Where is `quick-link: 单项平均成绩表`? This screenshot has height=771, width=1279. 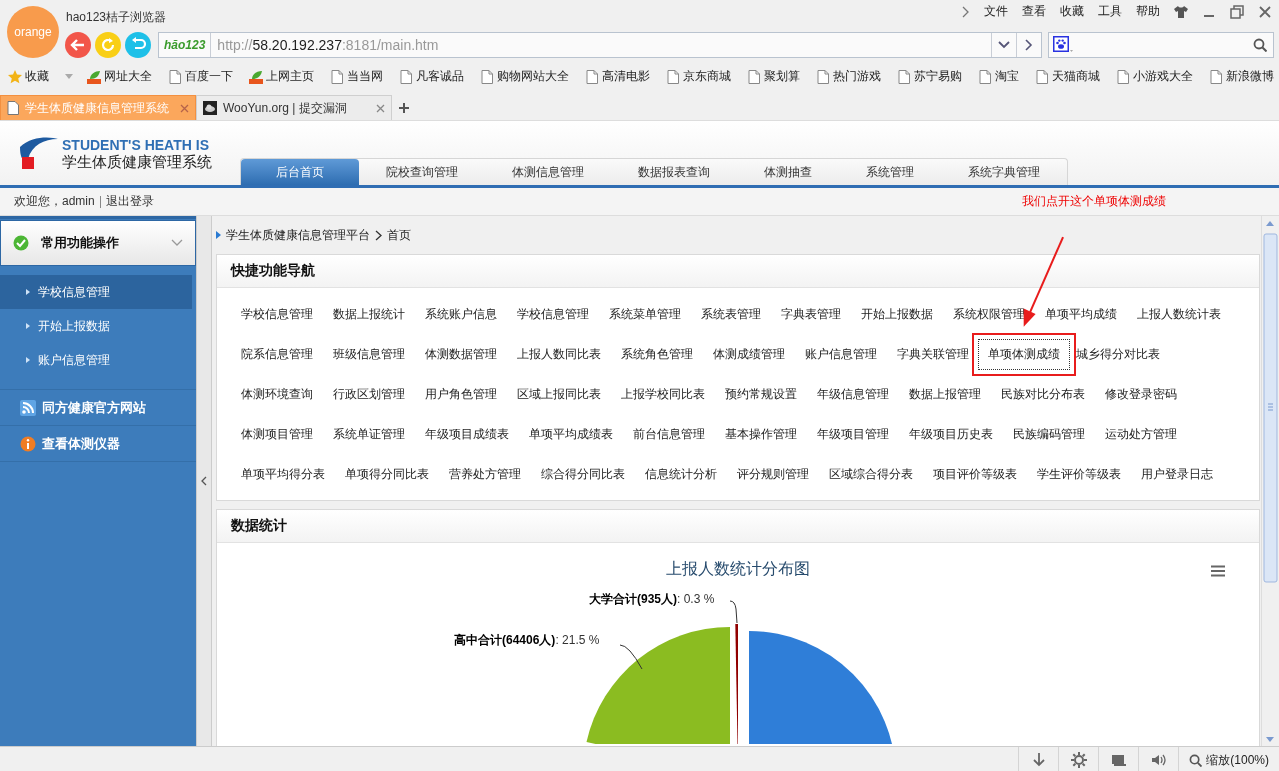 quick-link: 单项平均成绩表 is located at coordinates (571, 434).